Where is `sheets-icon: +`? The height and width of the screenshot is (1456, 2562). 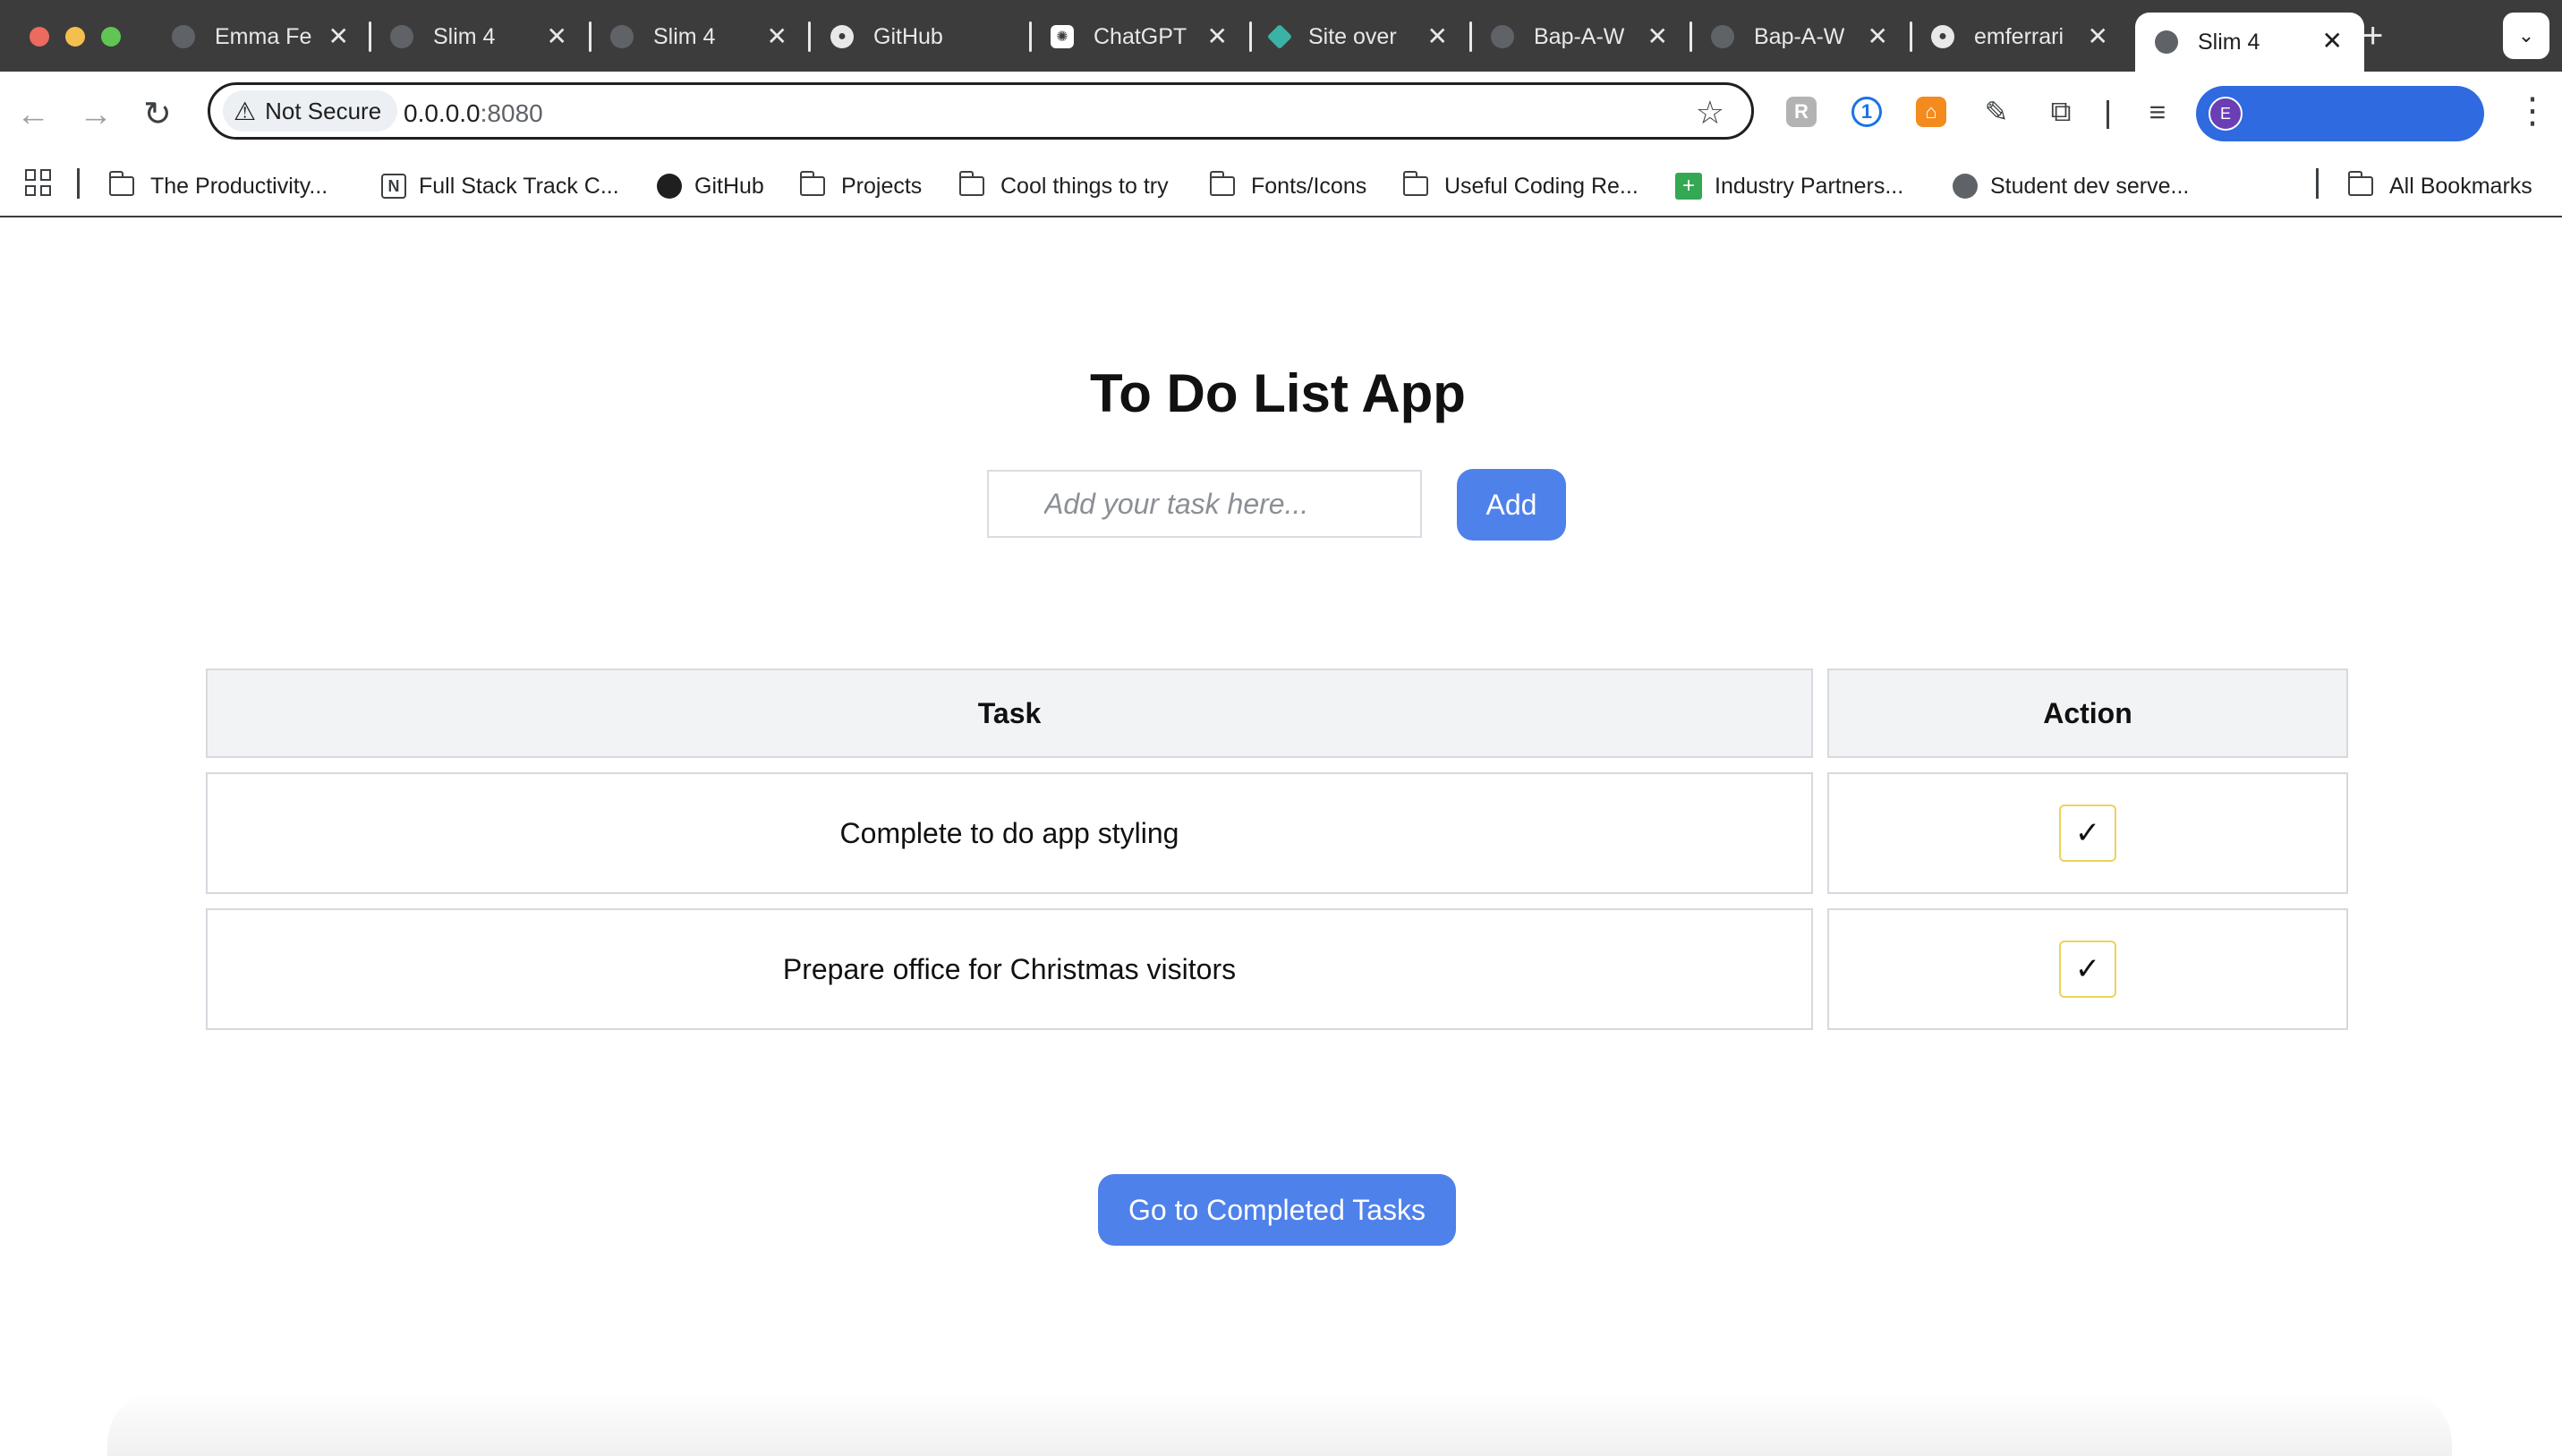 sheets-icon: + is located at coordinates (1689, 187).